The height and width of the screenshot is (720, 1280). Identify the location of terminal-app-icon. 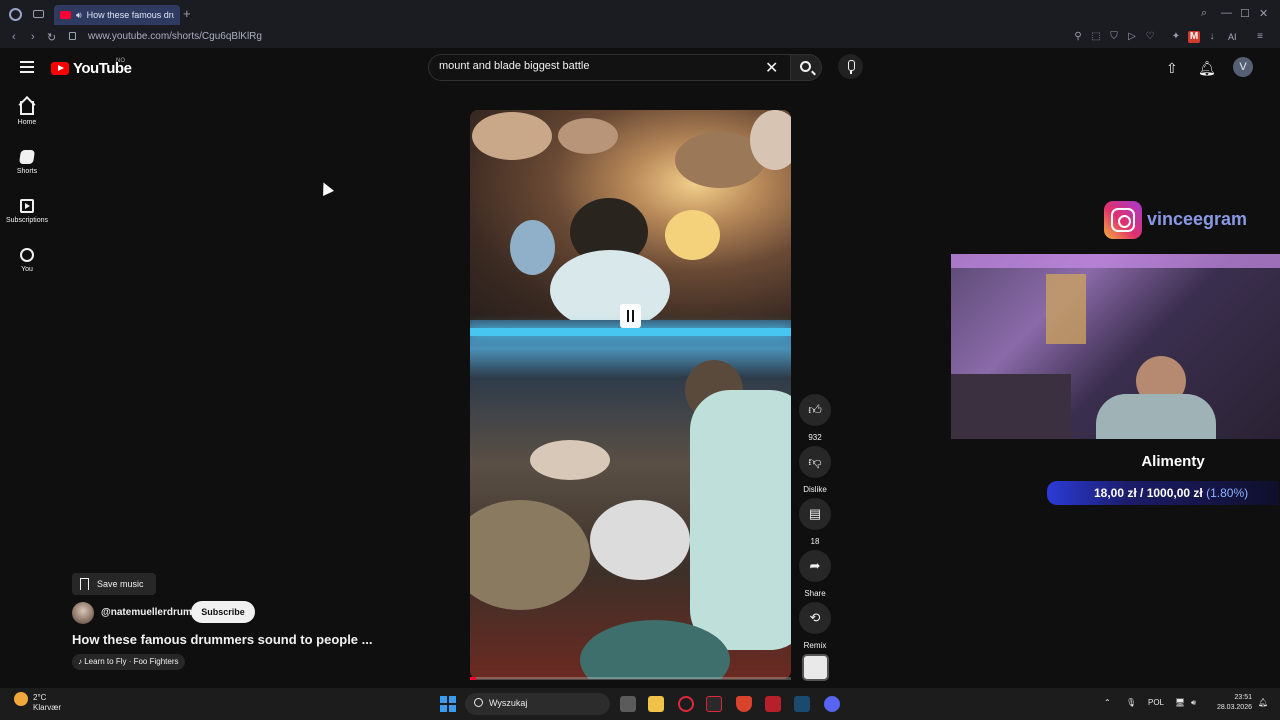
(714, 704).